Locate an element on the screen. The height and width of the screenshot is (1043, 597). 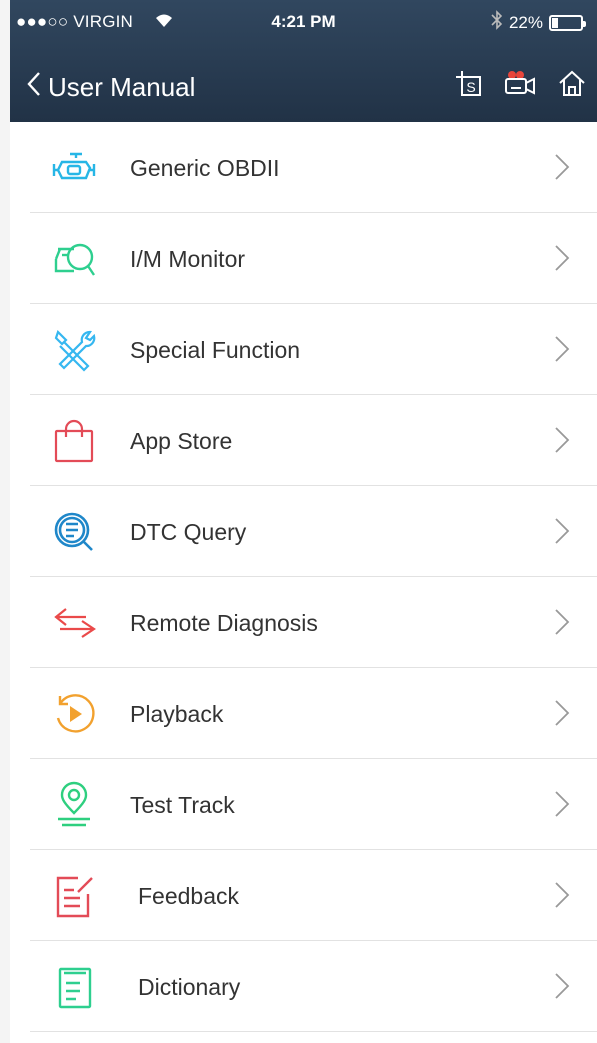
menu-item-im-monitor: I/M Monitor is located at coordinates (303, 258).